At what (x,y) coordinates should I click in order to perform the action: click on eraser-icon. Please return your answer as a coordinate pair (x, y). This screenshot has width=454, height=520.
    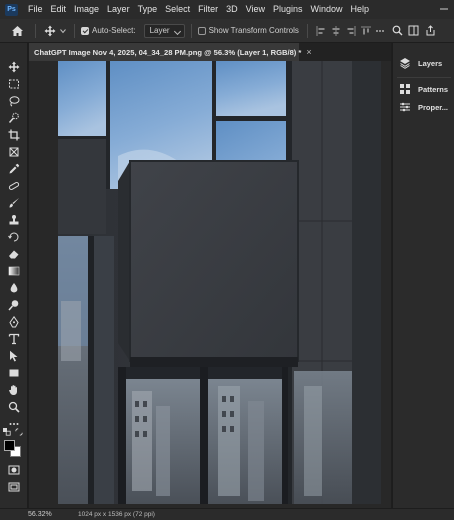
    Looking at the image, I should click on (14, 254).